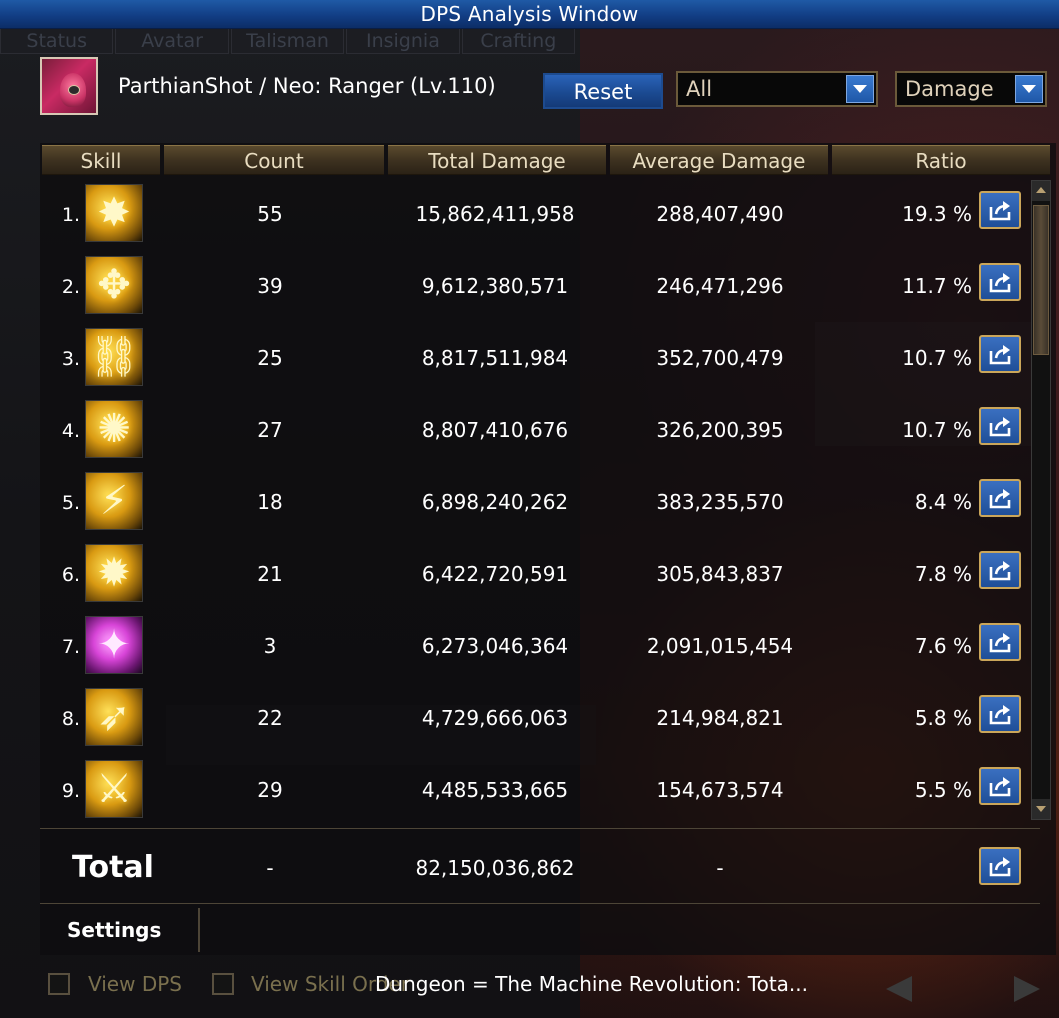 The image size is (1059, 1018). I want to click on previous-page-icon, so click(899, 989).